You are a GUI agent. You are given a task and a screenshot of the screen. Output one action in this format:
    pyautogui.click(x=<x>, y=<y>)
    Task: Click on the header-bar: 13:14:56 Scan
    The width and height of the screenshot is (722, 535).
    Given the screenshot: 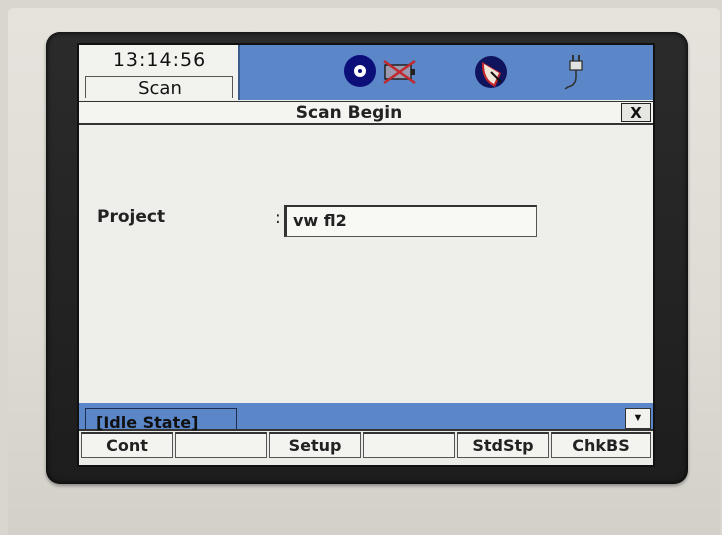 What is the action you would take?
    pyautogui.click(x=366, y=72)
    